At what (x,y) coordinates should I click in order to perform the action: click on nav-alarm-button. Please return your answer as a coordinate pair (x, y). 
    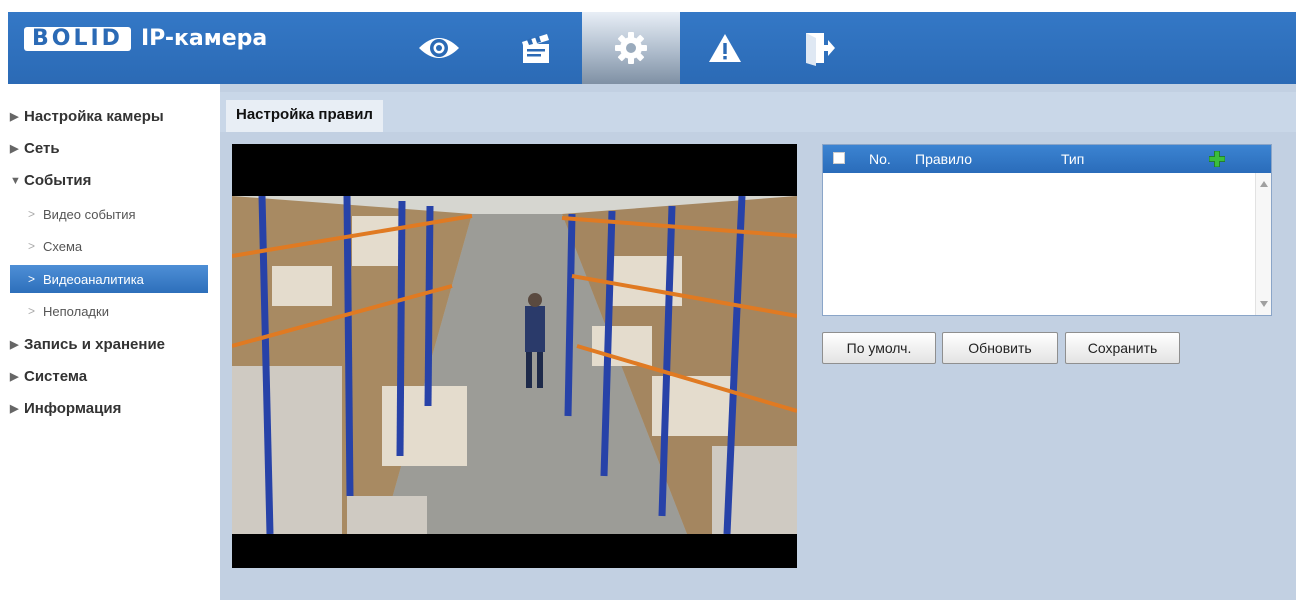
    Looking at the image, I should click on (725, 48).